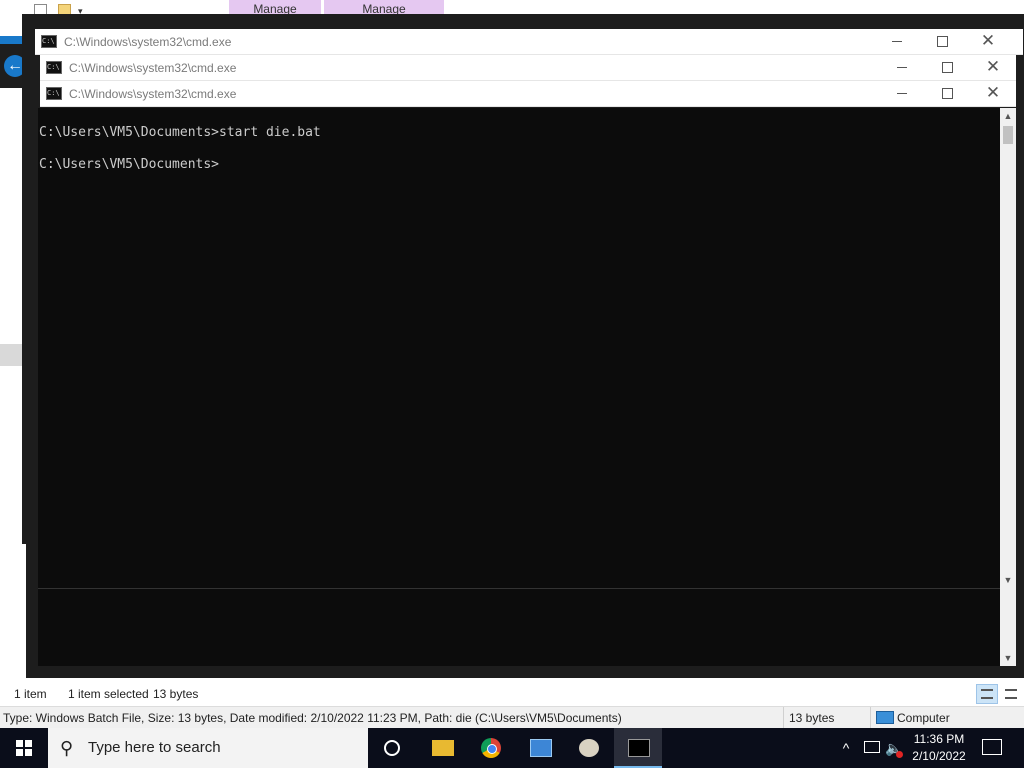 The width and height of the screenshot is (1024, 768). I want to click on chrome-button, so click(491, 748).